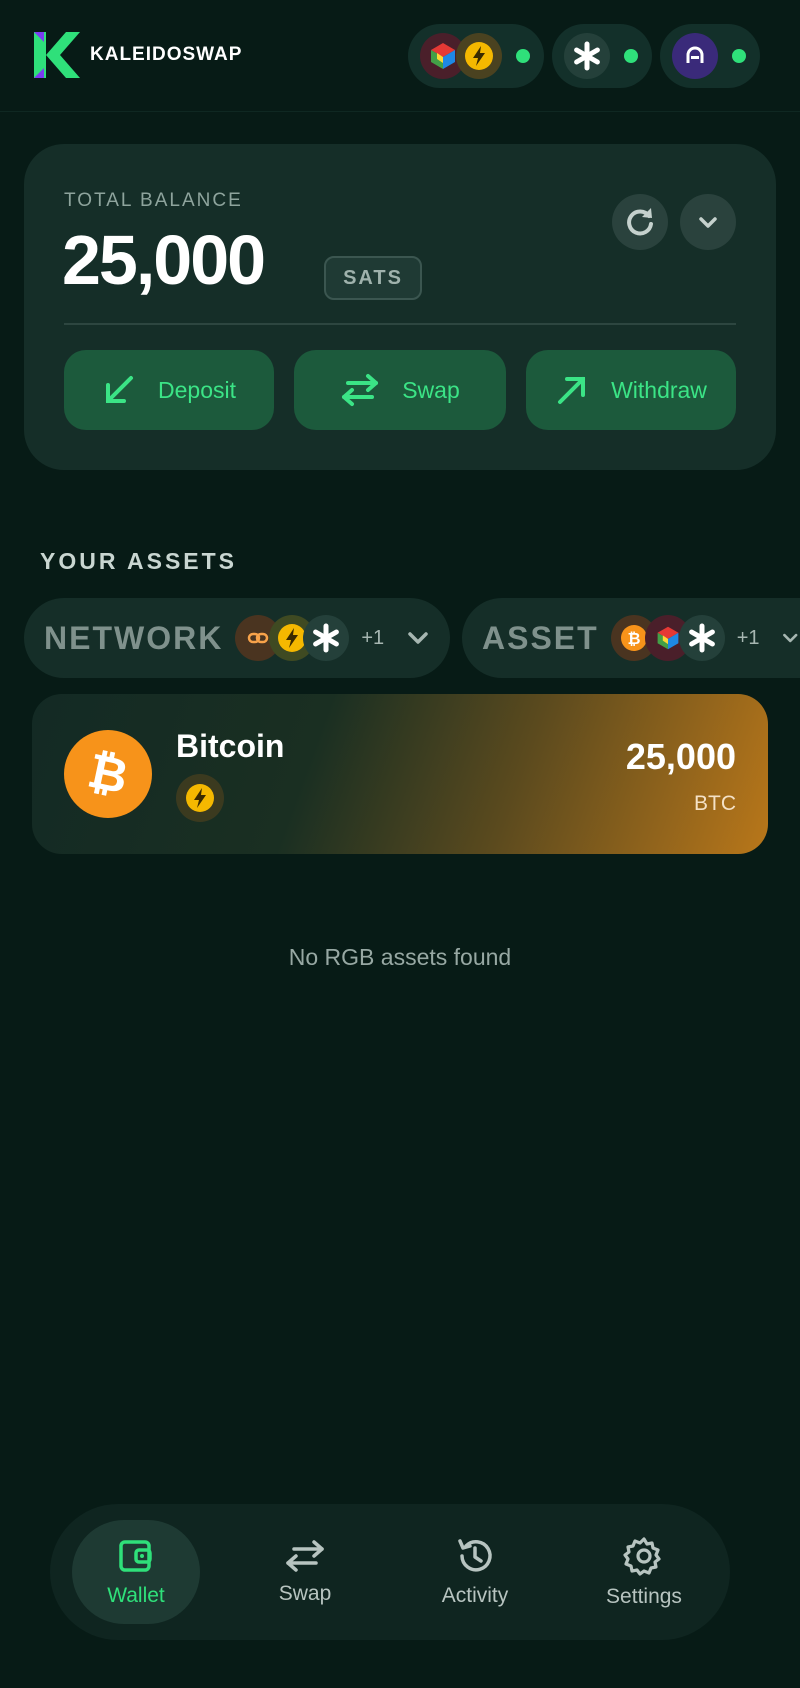 The width and height of the screenshot is (800, 1688). What do you see at coordinates (475, 1555) in the screenshot?
I see `history-icon` at bounding box center [475, 1555].